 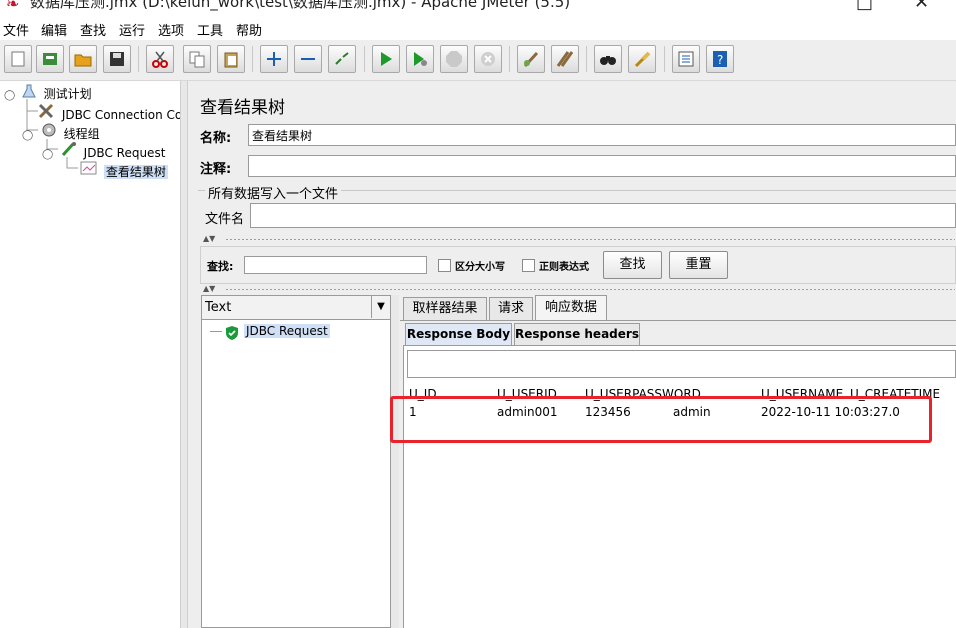 What do you see at coordinates (480, 267) in the screenshot?
I see `case-sensitive-label: 区分大小写` at bounding box center [480, 267].